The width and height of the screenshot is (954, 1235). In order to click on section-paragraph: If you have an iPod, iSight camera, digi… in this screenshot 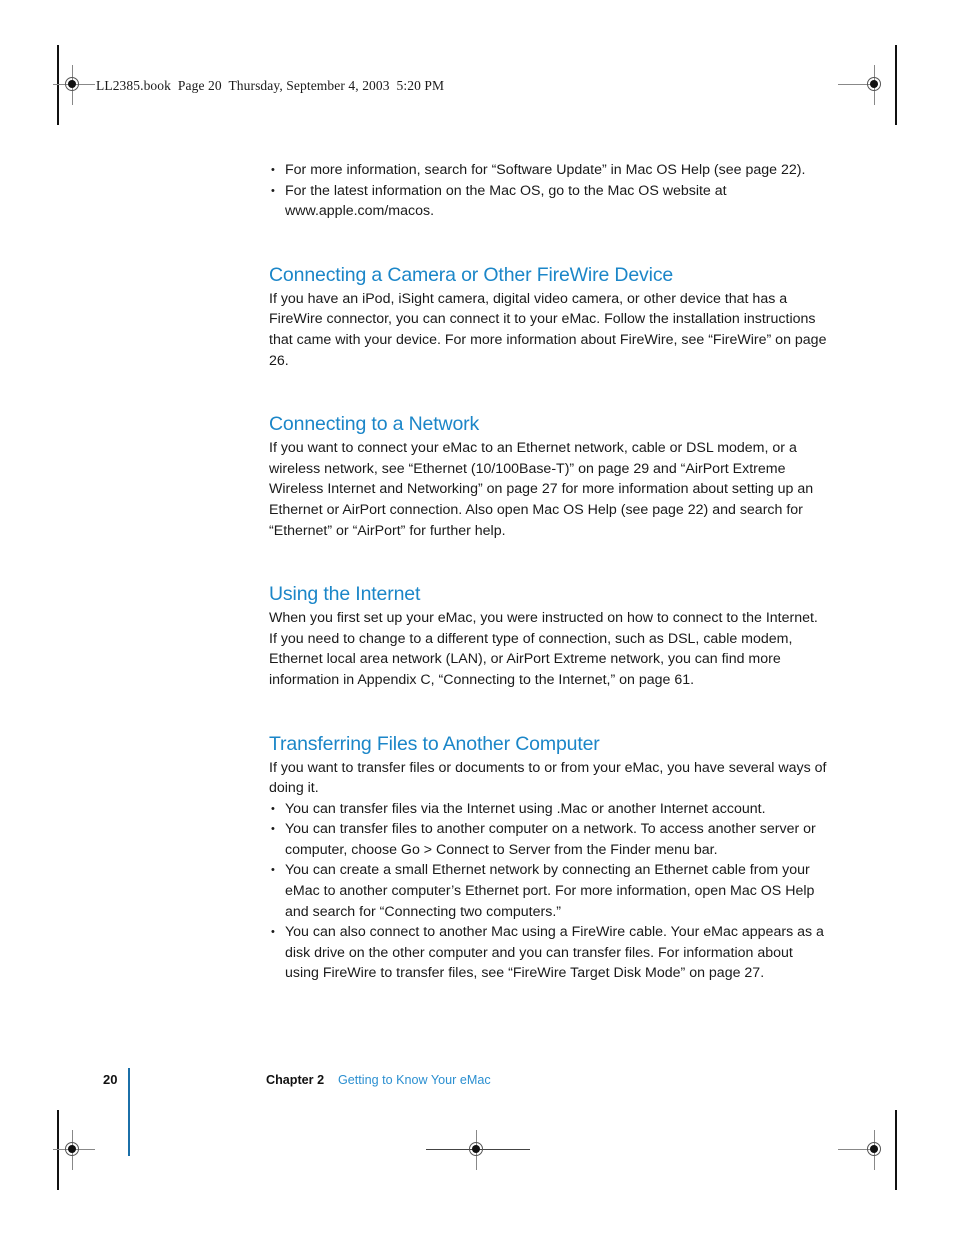, I will do `click(548, 329)`.